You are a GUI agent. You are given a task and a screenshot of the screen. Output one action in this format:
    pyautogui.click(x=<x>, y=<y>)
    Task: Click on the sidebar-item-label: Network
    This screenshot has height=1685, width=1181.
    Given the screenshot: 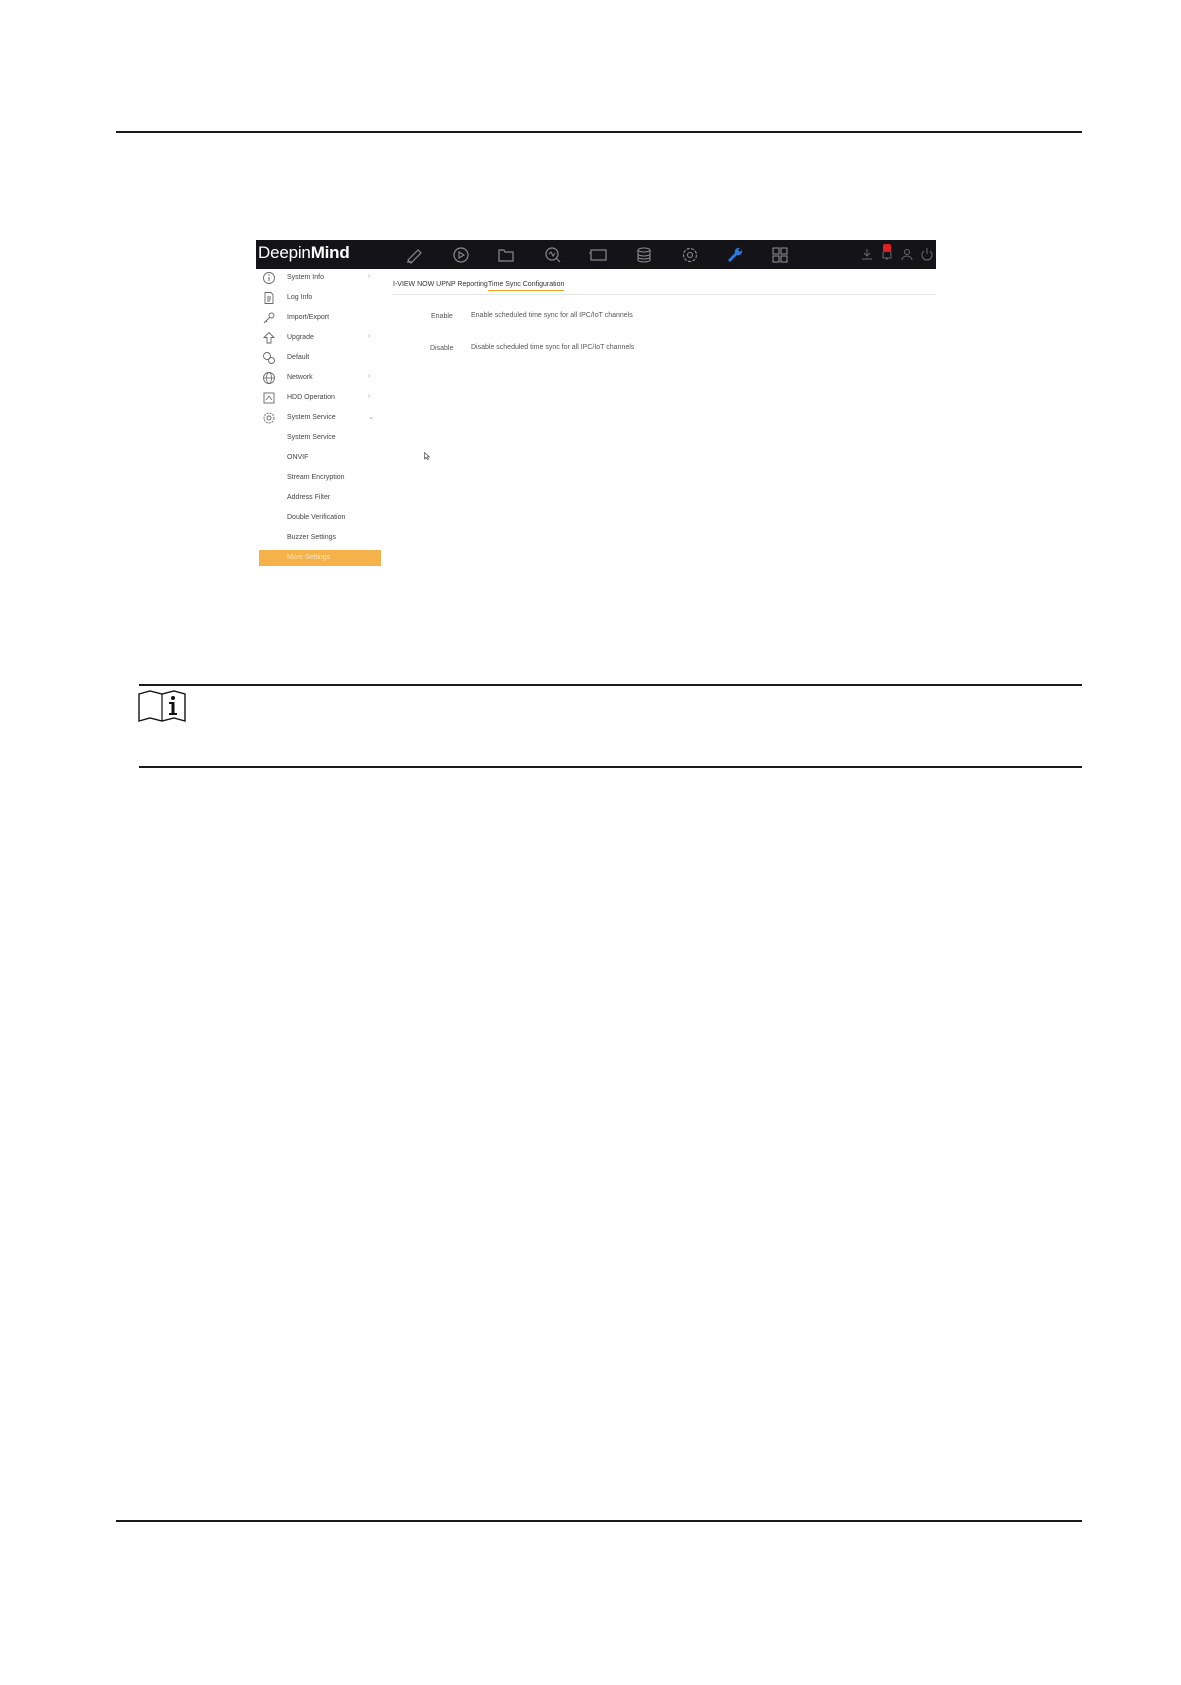 What is the action you would take?
    pyautogui.click(x=300, y=377)
    